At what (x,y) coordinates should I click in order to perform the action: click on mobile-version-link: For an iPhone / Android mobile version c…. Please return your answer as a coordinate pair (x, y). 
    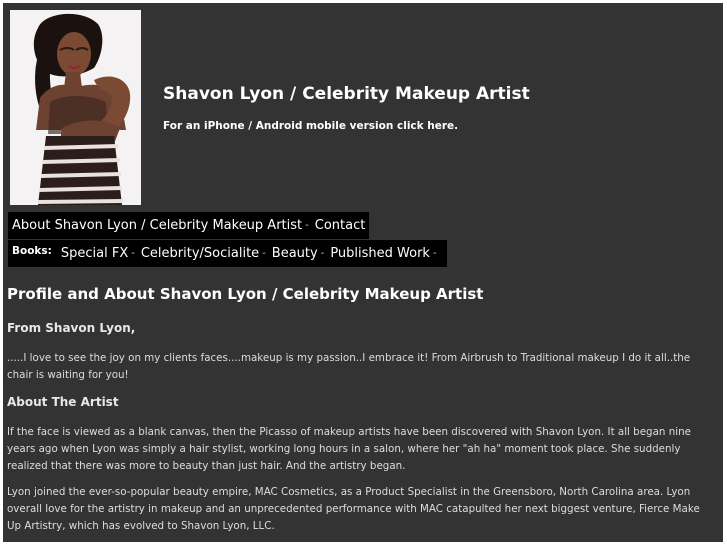
    Looking at the image, I should click on (310, 126).